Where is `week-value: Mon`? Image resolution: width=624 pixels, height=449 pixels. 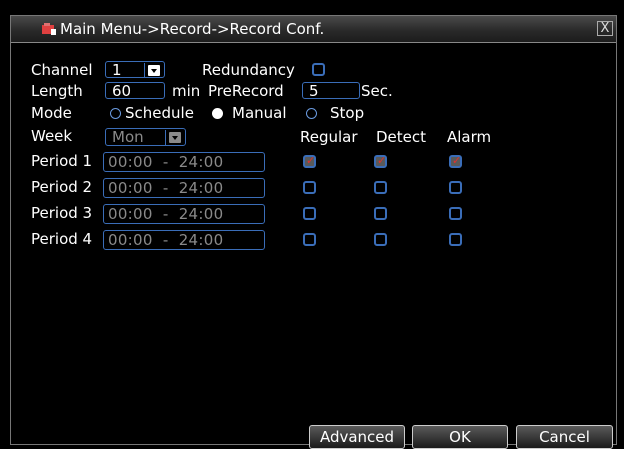 week-value: Mon is located at coordinates (128, 137).